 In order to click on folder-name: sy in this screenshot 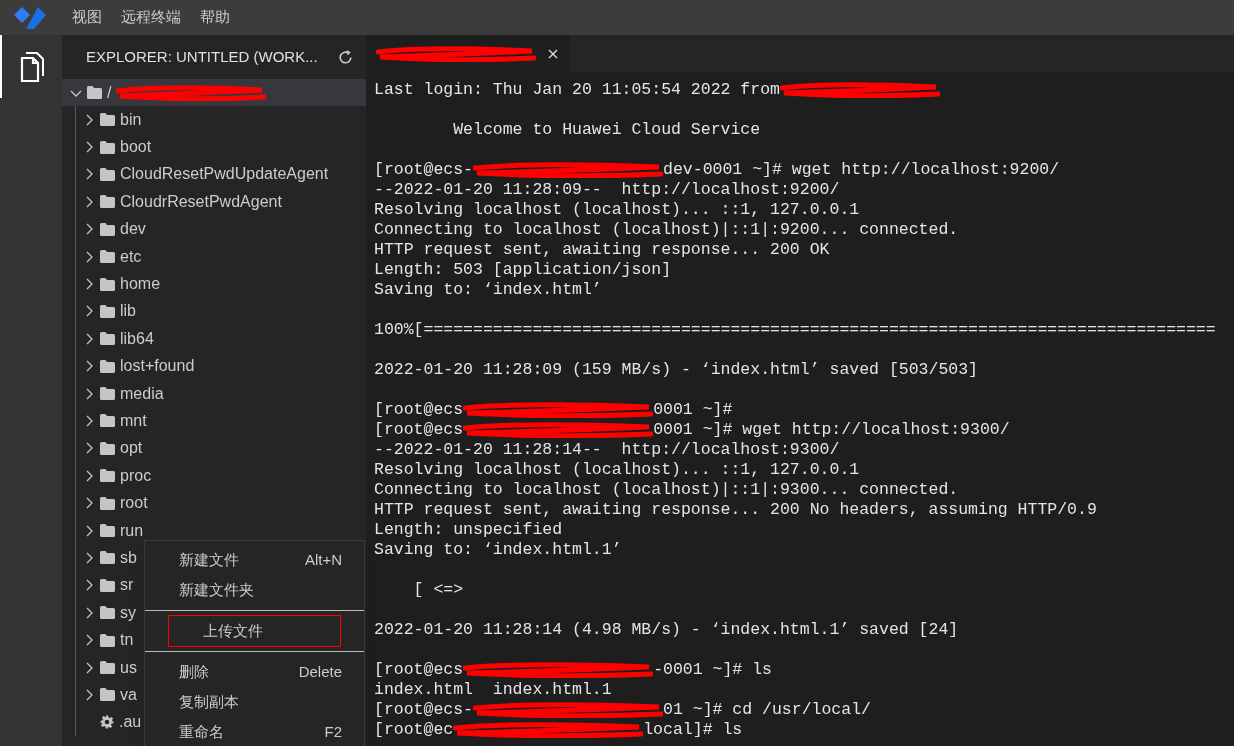, I will do `click(128, 612)`.